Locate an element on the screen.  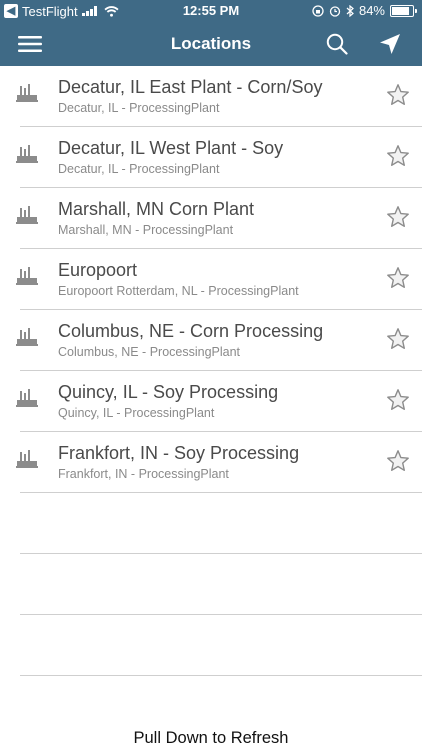
nav-bar: Locations is located at coordinates (211, 44).